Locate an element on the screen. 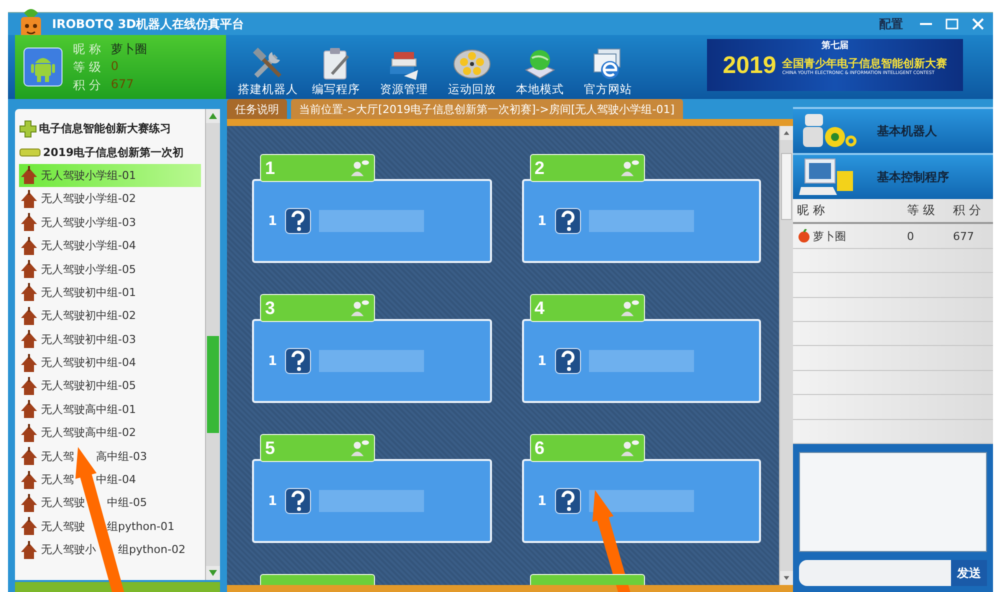 This screenshot has height=592, width=995. toolbar-button: 官方网站 is located at coordinates (608, 71).